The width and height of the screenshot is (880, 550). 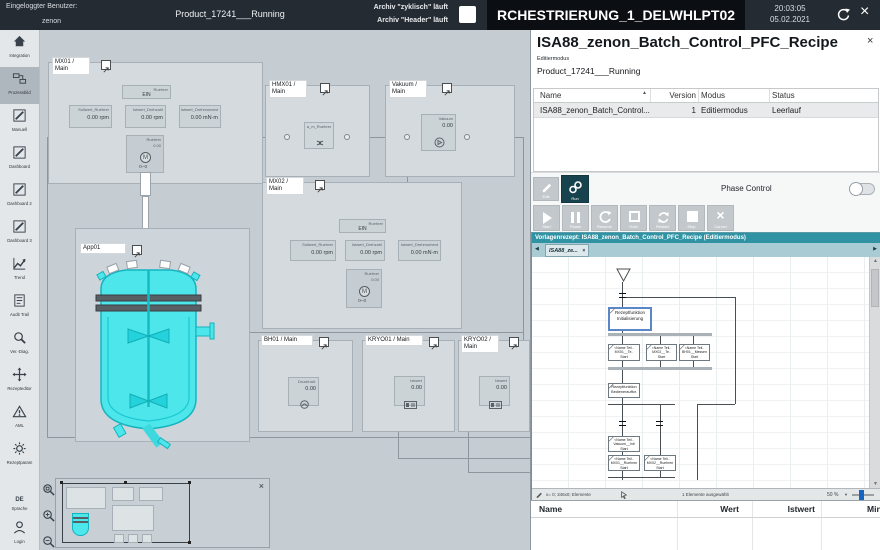 What do you see at coordinates (875, 261) in the screenshot?
I see `scroll-up-icon: ▲` at bounding box center [875, 261].